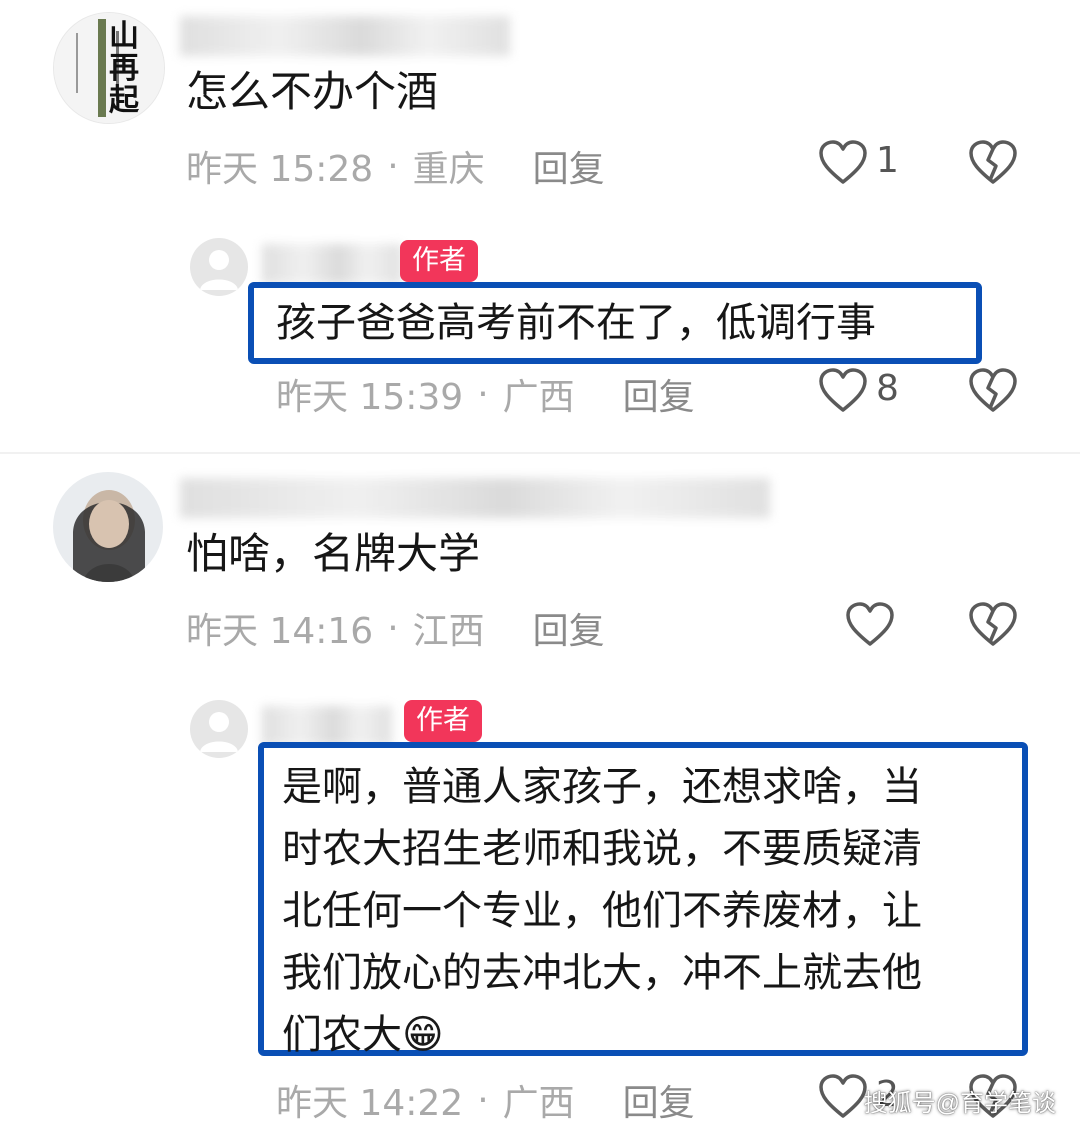 The image size is (1080, 1130). What do you see at coordinates (576, 323) in the screenshot?
I see `reply-text: 孩子爸爸高考前不在了，低调行事` at bounding box center [576, 323].